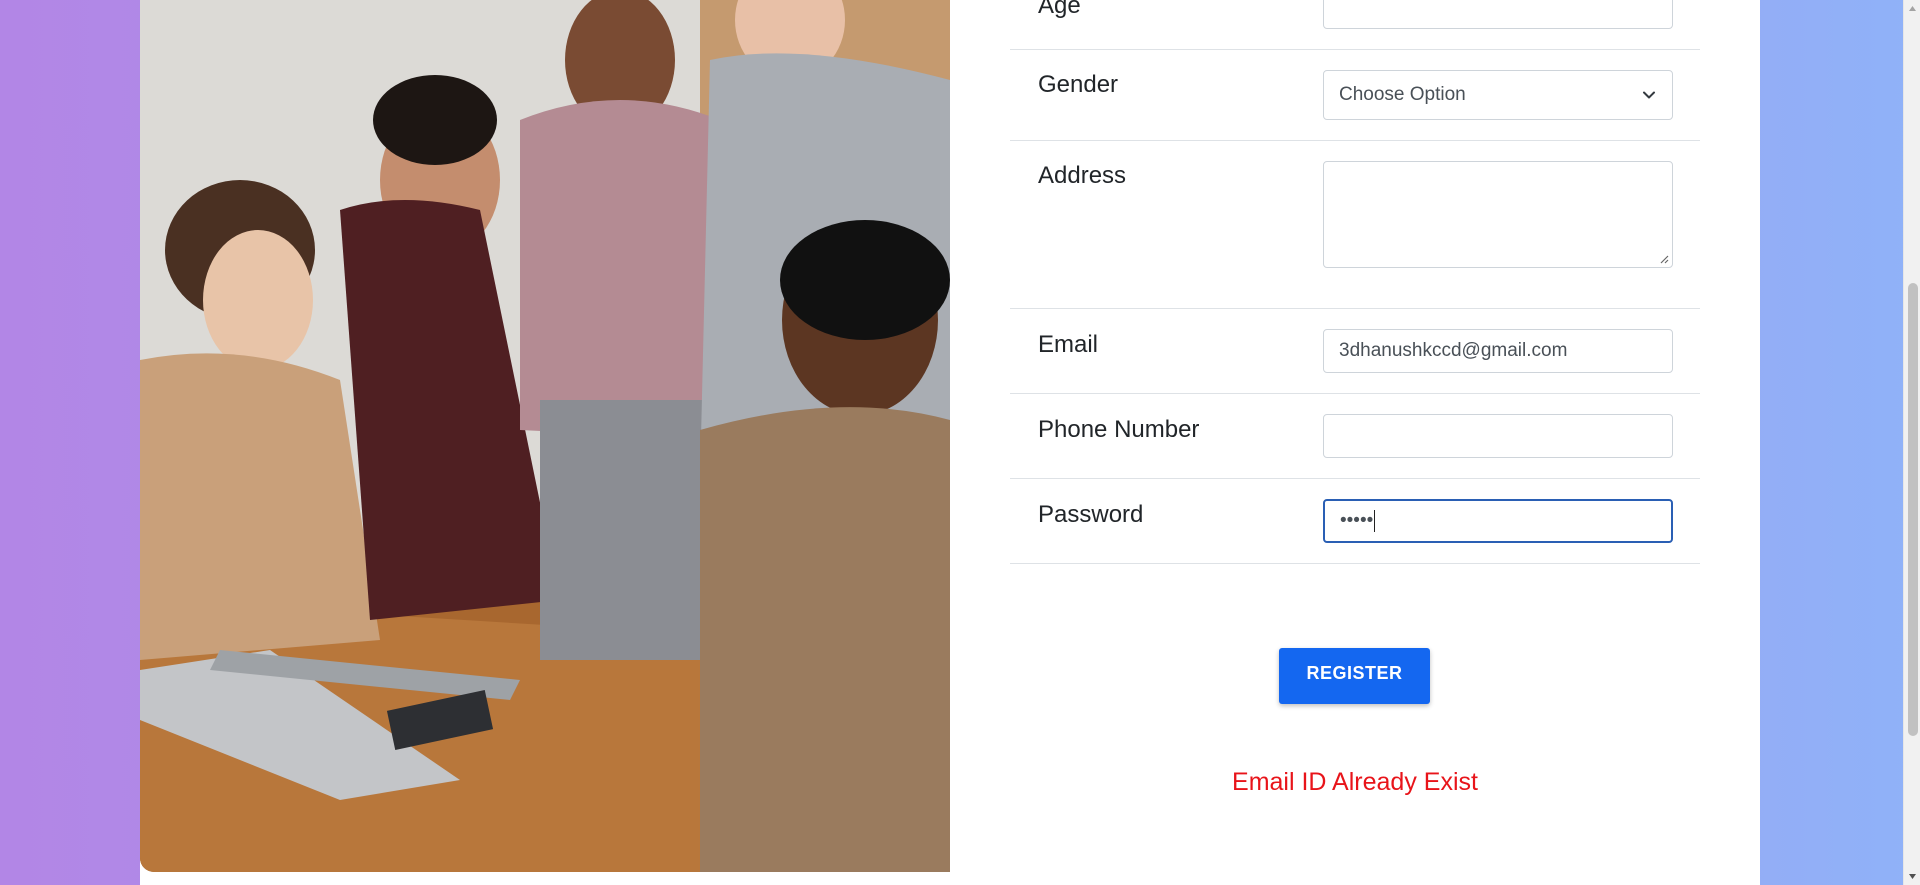 This screenshot has width=1920, height=885. I want to click on phone-row: Phone Number, so click(1355, 436).